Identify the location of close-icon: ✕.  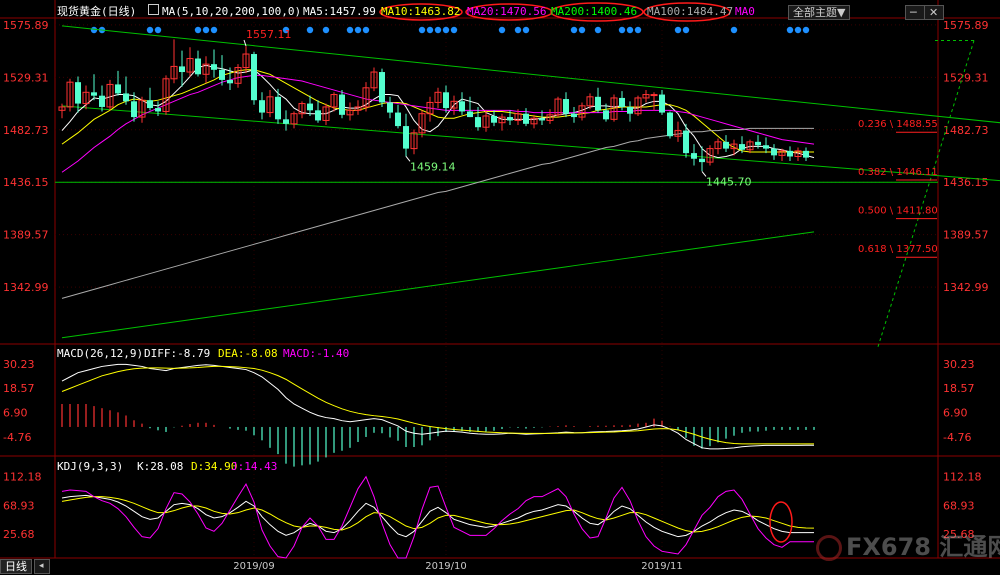
(934, 12).